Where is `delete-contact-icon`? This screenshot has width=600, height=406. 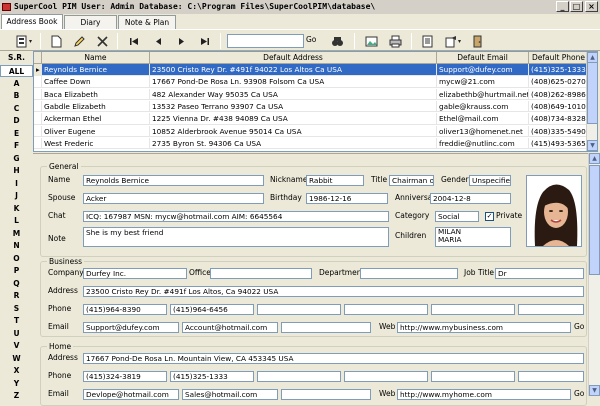 delete-contact-icon is located at coordinates (102, 41).